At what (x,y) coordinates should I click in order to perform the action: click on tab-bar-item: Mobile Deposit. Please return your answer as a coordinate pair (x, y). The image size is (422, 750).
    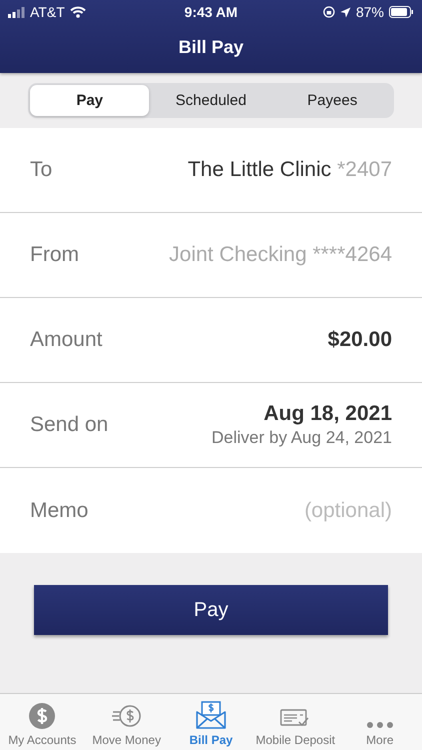
    Looking at the image, I should click on (295, 722).